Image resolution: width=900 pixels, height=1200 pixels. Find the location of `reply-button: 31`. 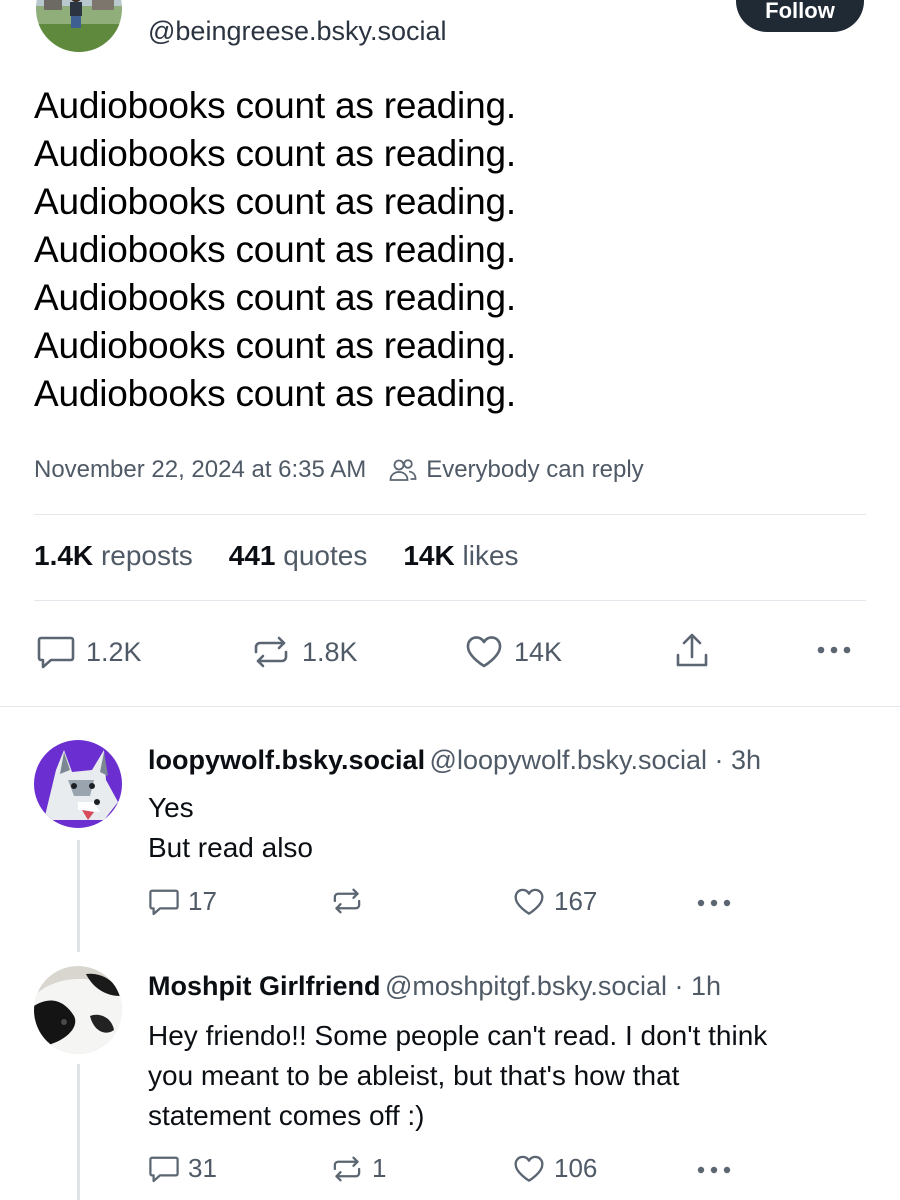

reply-button: 31 is located at coordinates (182, 1168).